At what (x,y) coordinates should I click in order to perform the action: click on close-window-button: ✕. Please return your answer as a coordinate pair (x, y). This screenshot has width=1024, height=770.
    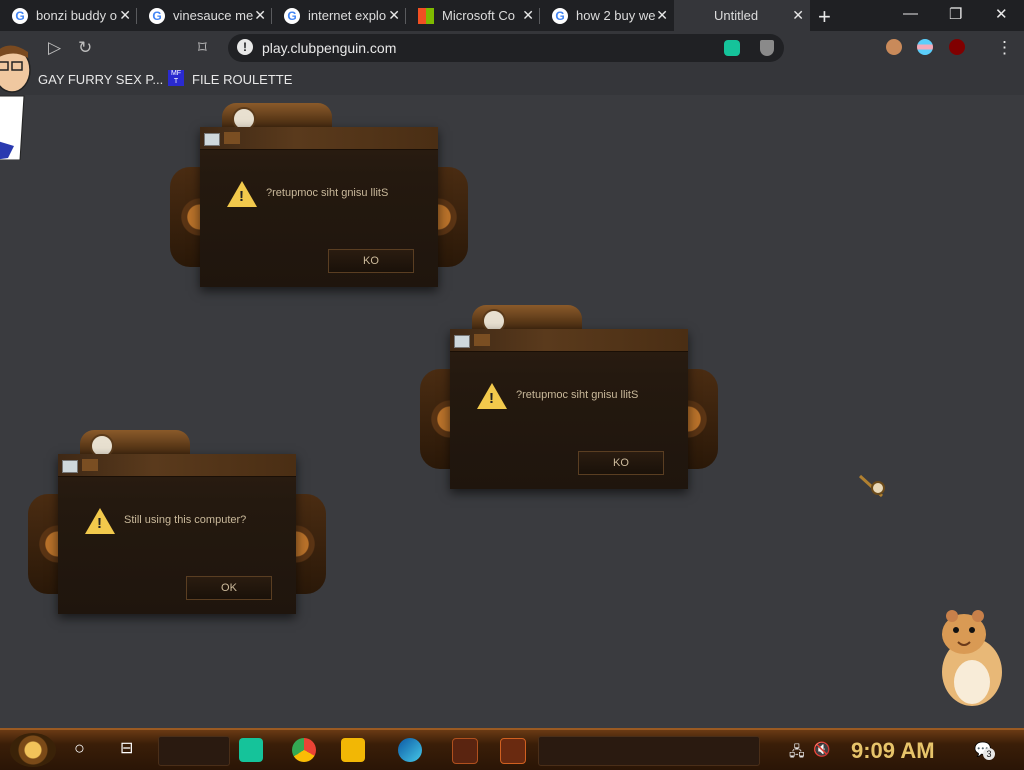
    Looking at the image, I should click on (1001, 14).